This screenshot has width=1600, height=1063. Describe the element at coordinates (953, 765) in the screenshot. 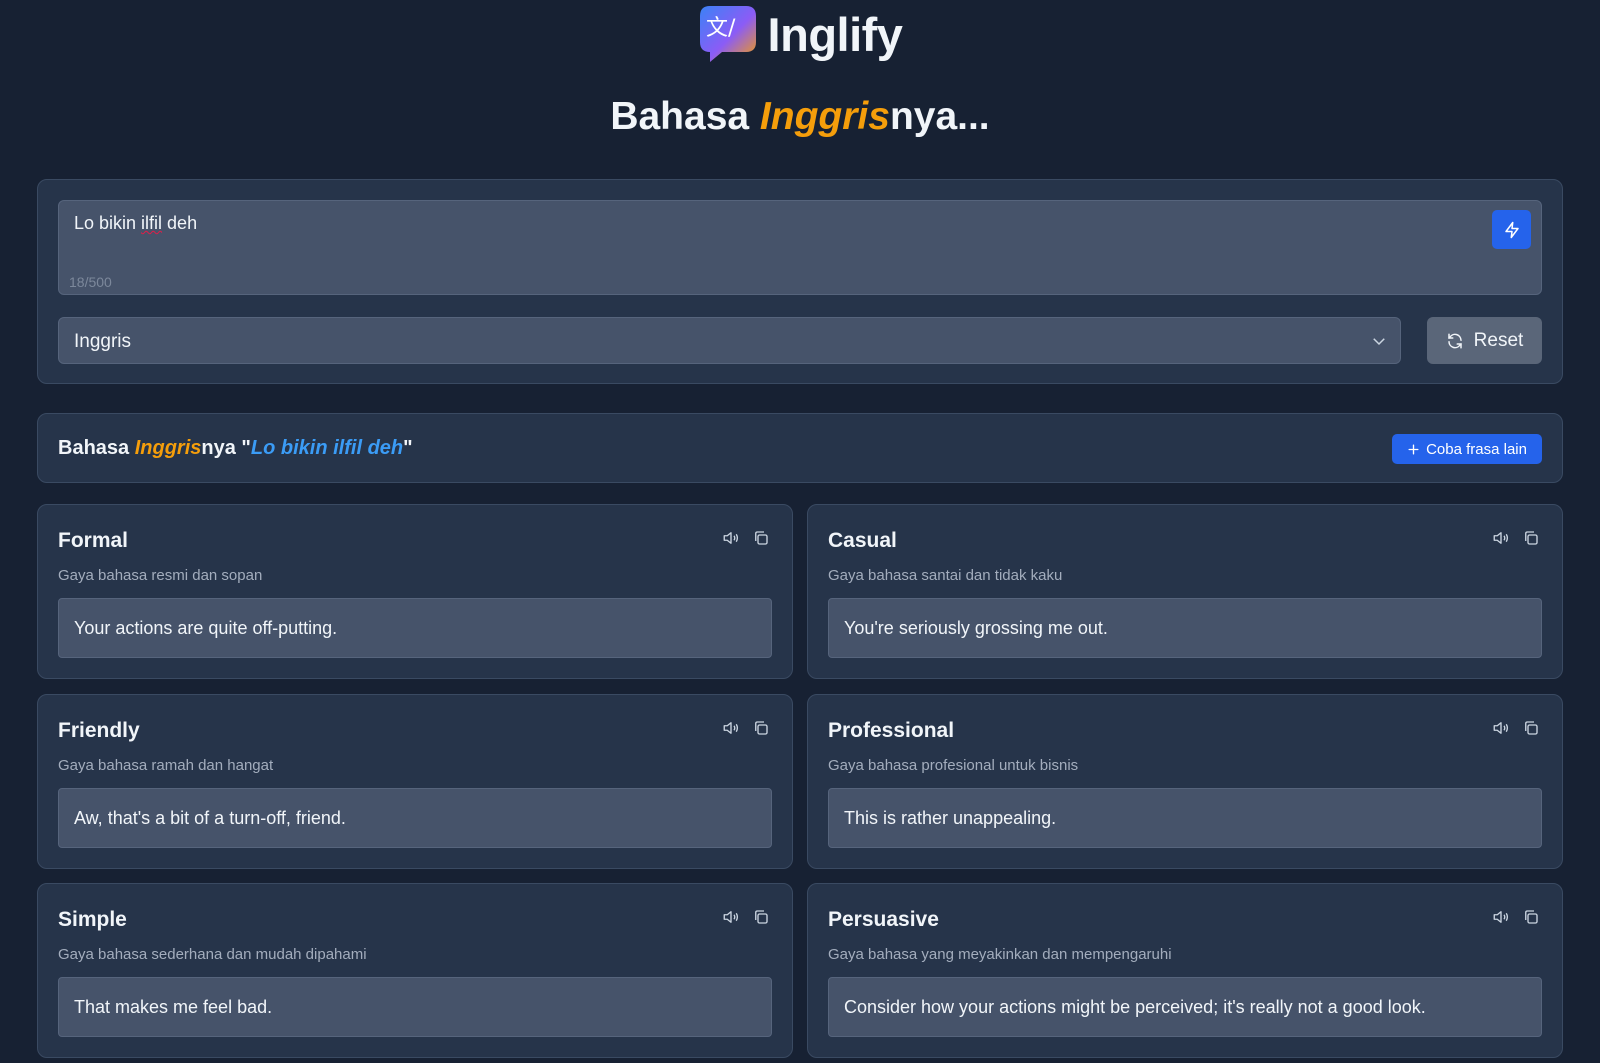

I see `card-description: Gaya bahasa profesional untuk bisnis` at that location.